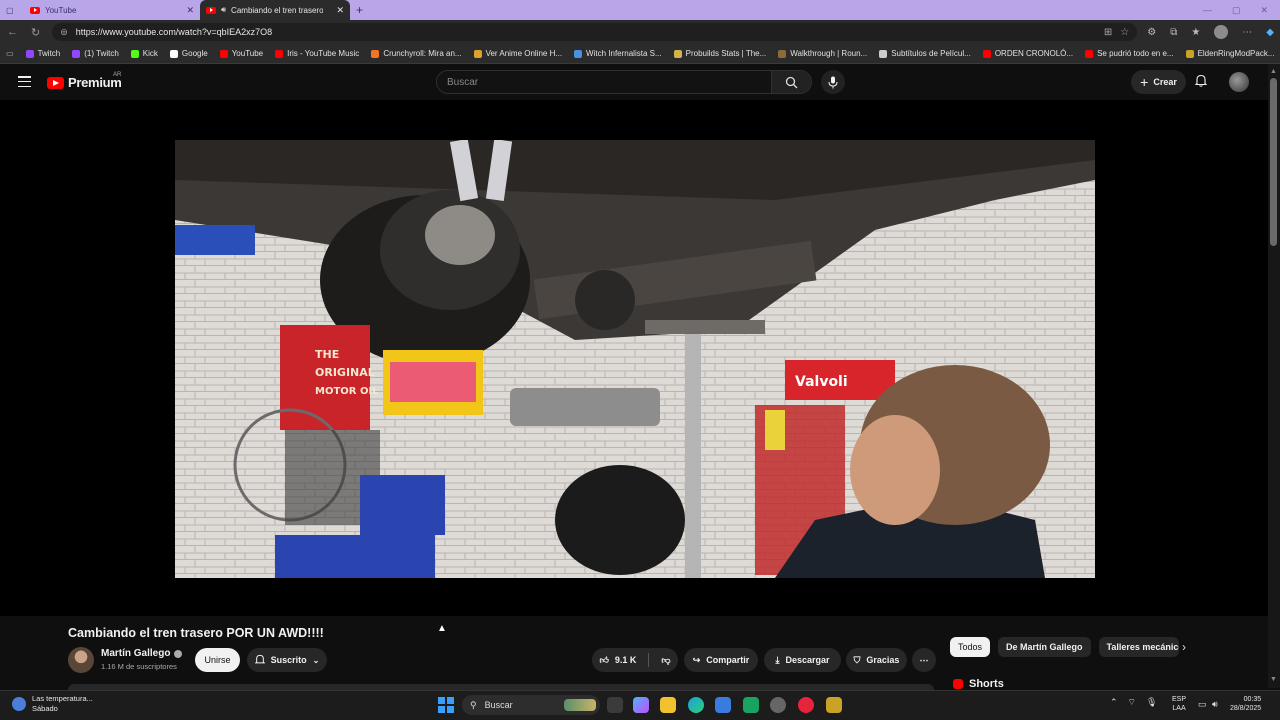  Describe the element at coordinates (833, 82) in the screenshot. I see `voice-search-button` at that location.